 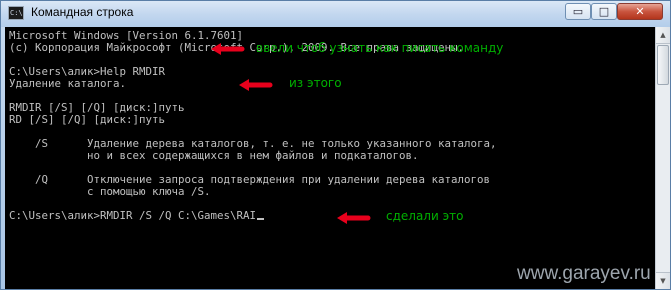 I want to click on console-line-q-option-cont: с помощью ключа /S., so click(x=110, y=191).